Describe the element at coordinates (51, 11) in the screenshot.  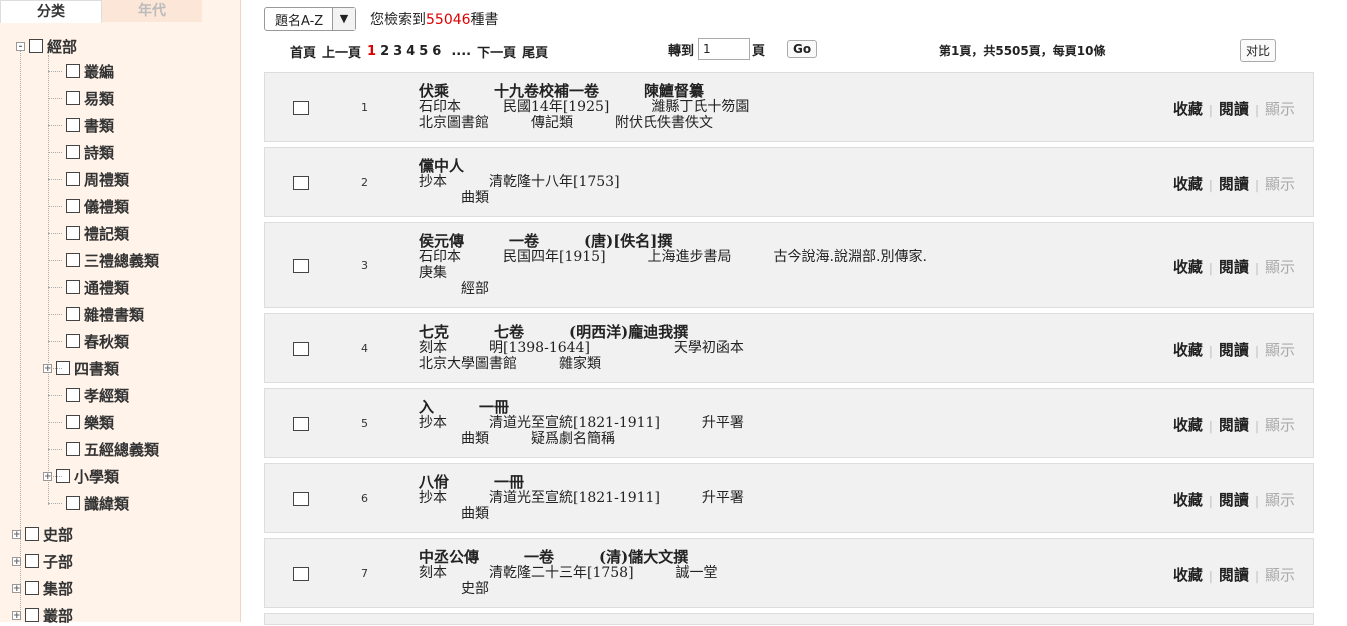
I see `tab-category: 分类` at that location.